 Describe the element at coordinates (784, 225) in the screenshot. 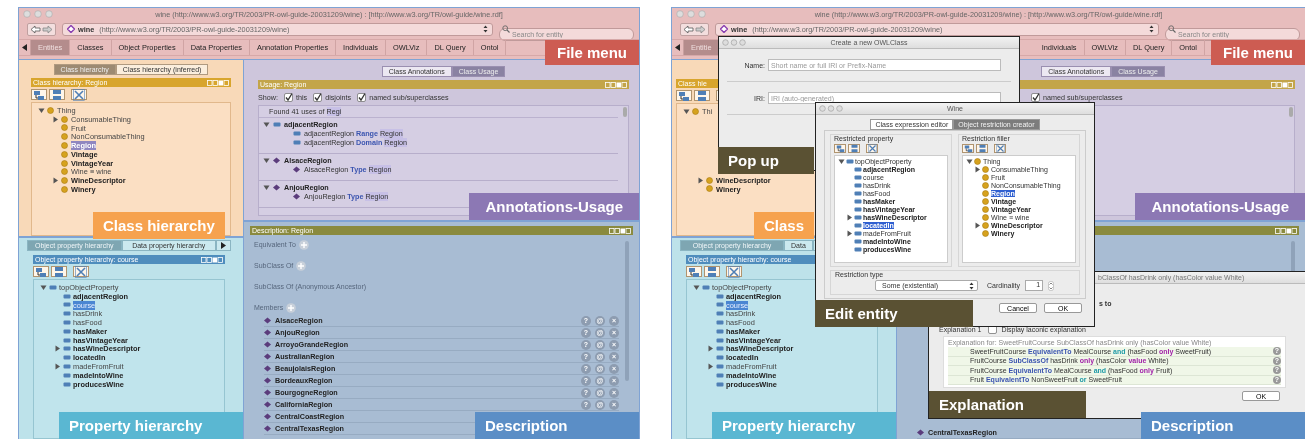

I see `callout-label: Class` at that location.